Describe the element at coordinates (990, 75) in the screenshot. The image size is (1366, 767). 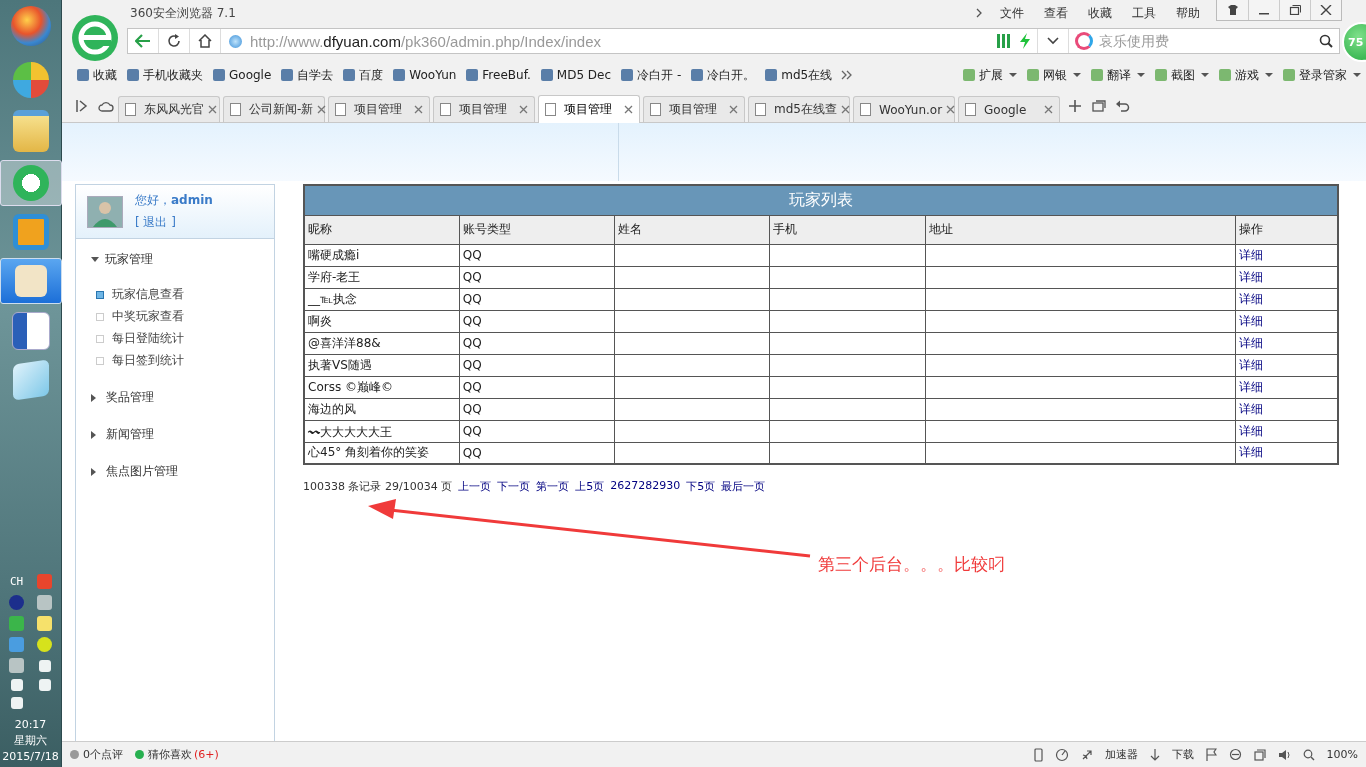
I see `toolbar-item: 扩展` at that location.